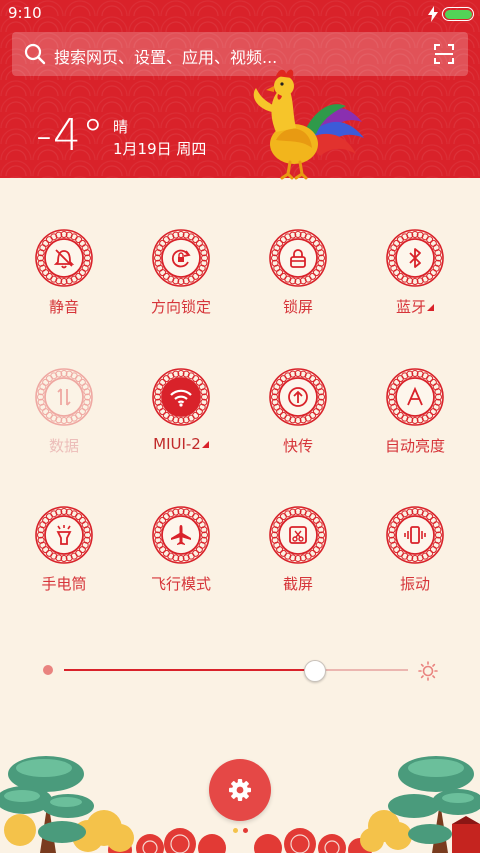 The width and height of the screenshot is (480, 853). Describe the element at coordinates (298, 535) in the screenshot. I see `screenshot-icon` at that location.